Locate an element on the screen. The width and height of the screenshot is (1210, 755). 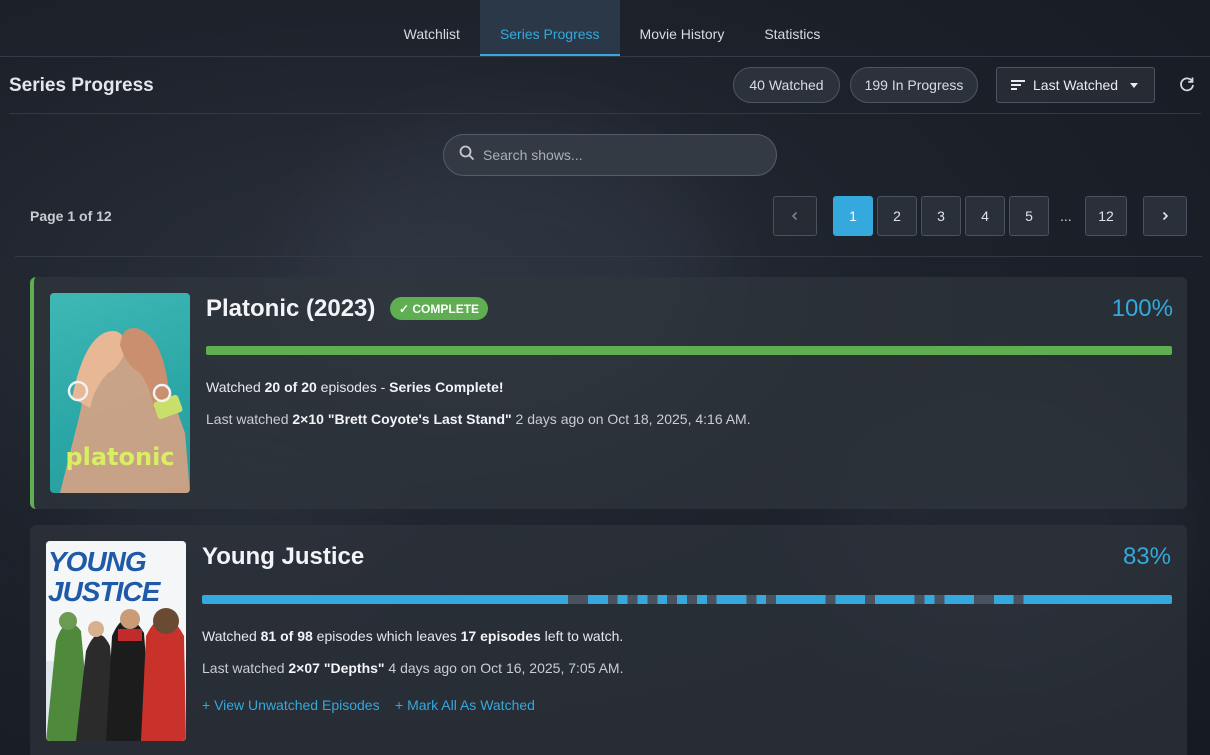
sort-dropdown: Last Watched is located at coordinates (1075, 85).